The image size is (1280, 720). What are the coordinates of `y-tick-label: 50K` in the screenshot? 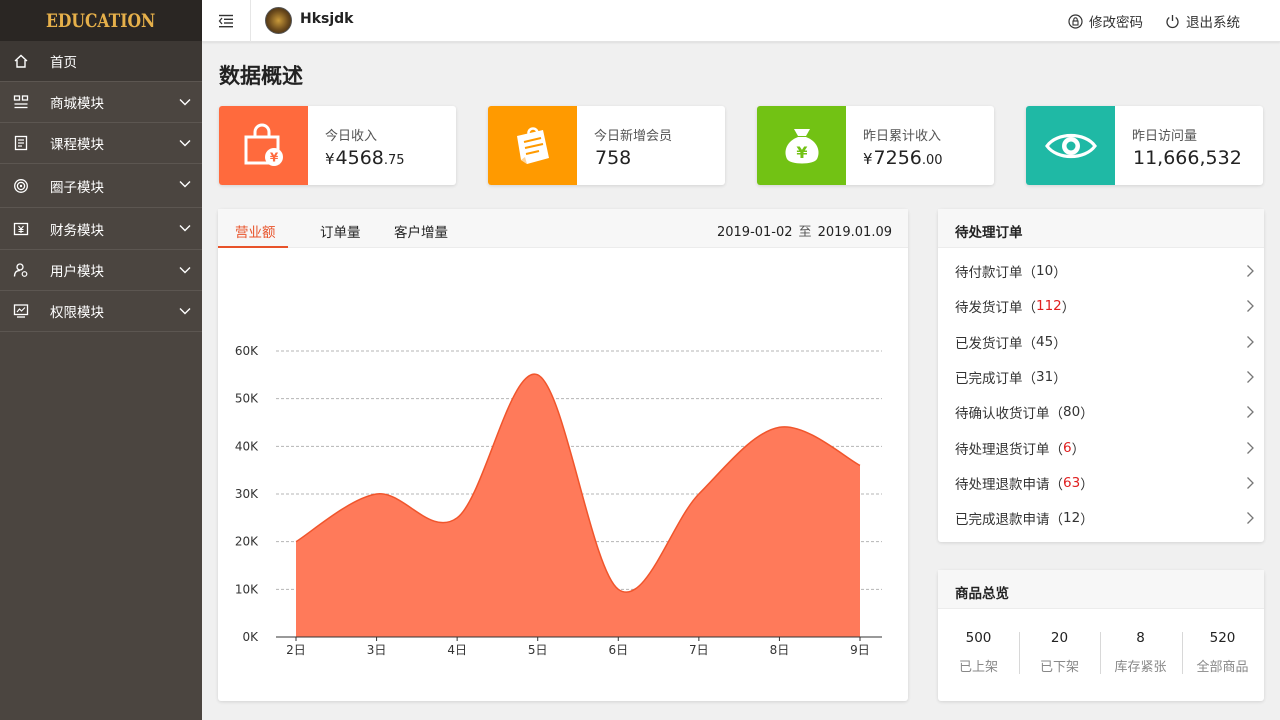 It's located at (247, 399).